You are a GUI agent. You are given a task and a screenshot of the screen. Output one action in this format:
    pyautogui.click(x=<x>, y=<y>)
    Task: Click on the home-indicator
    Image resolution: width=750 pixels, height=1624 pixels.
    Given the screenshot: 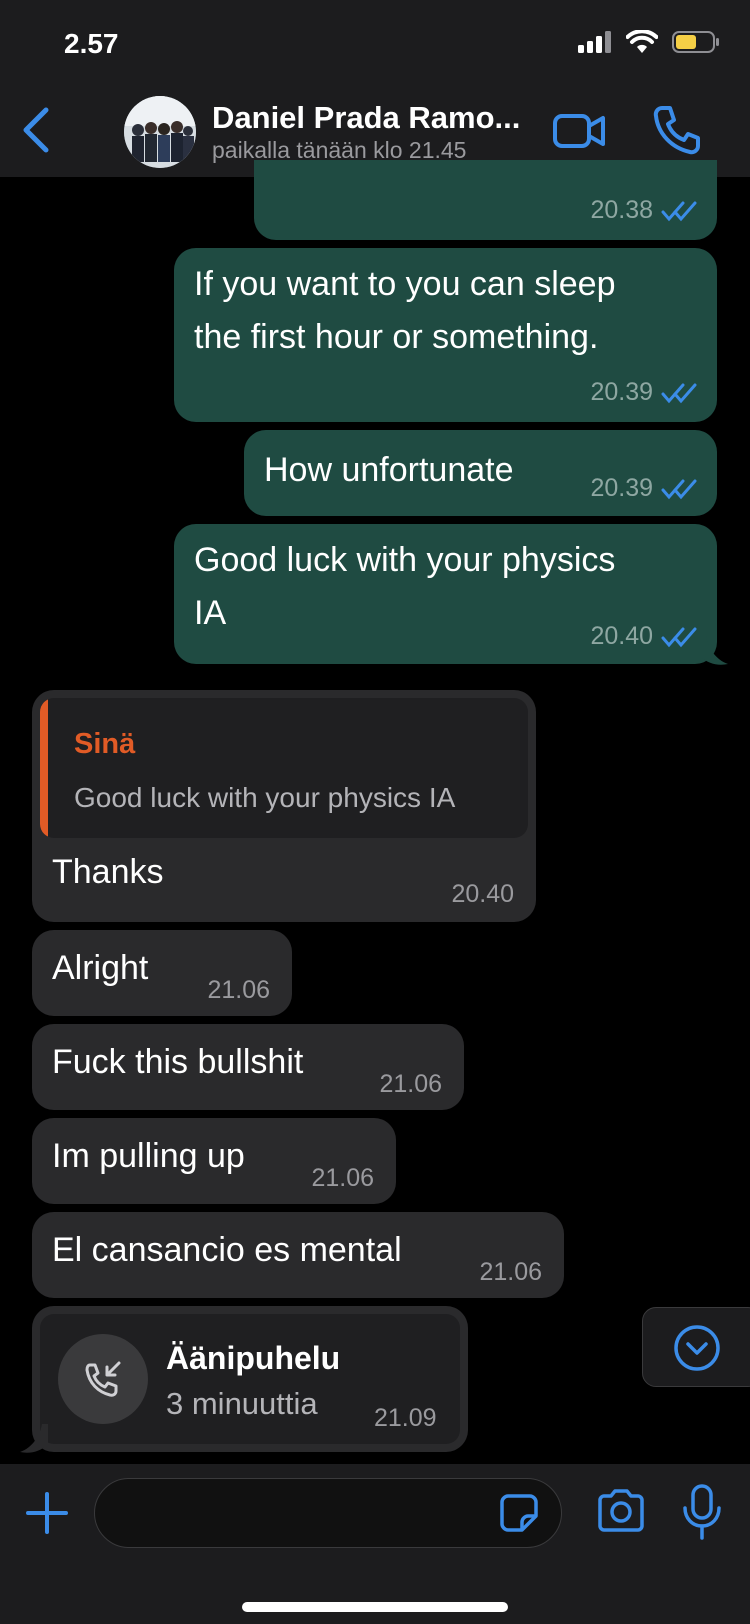 What is the action you would take?
    pyautogui.click(x=375, y=1607)
    